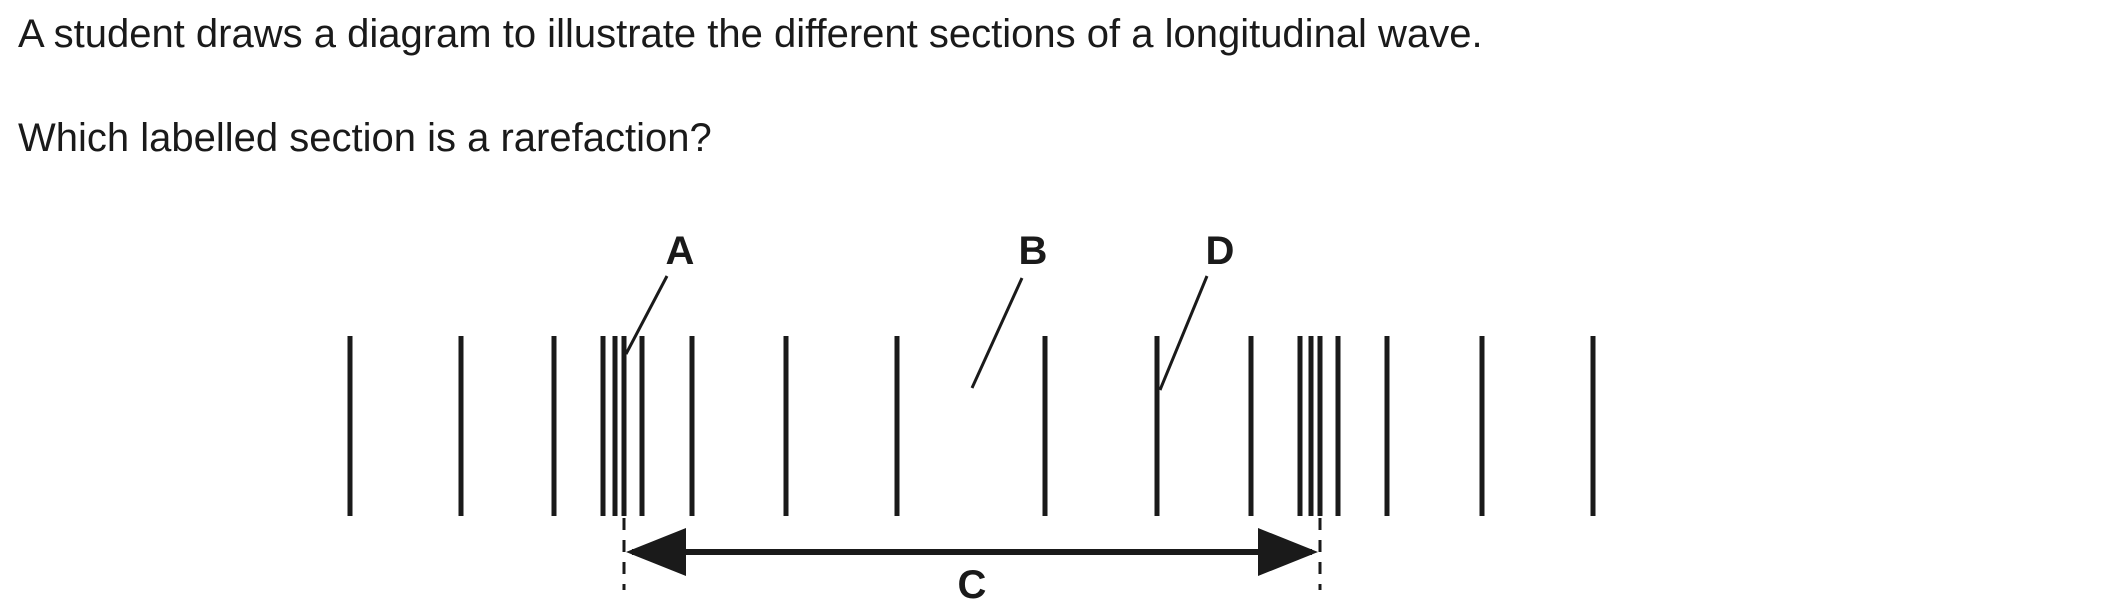  I want to click on leader-line-a, so click(646, 315).